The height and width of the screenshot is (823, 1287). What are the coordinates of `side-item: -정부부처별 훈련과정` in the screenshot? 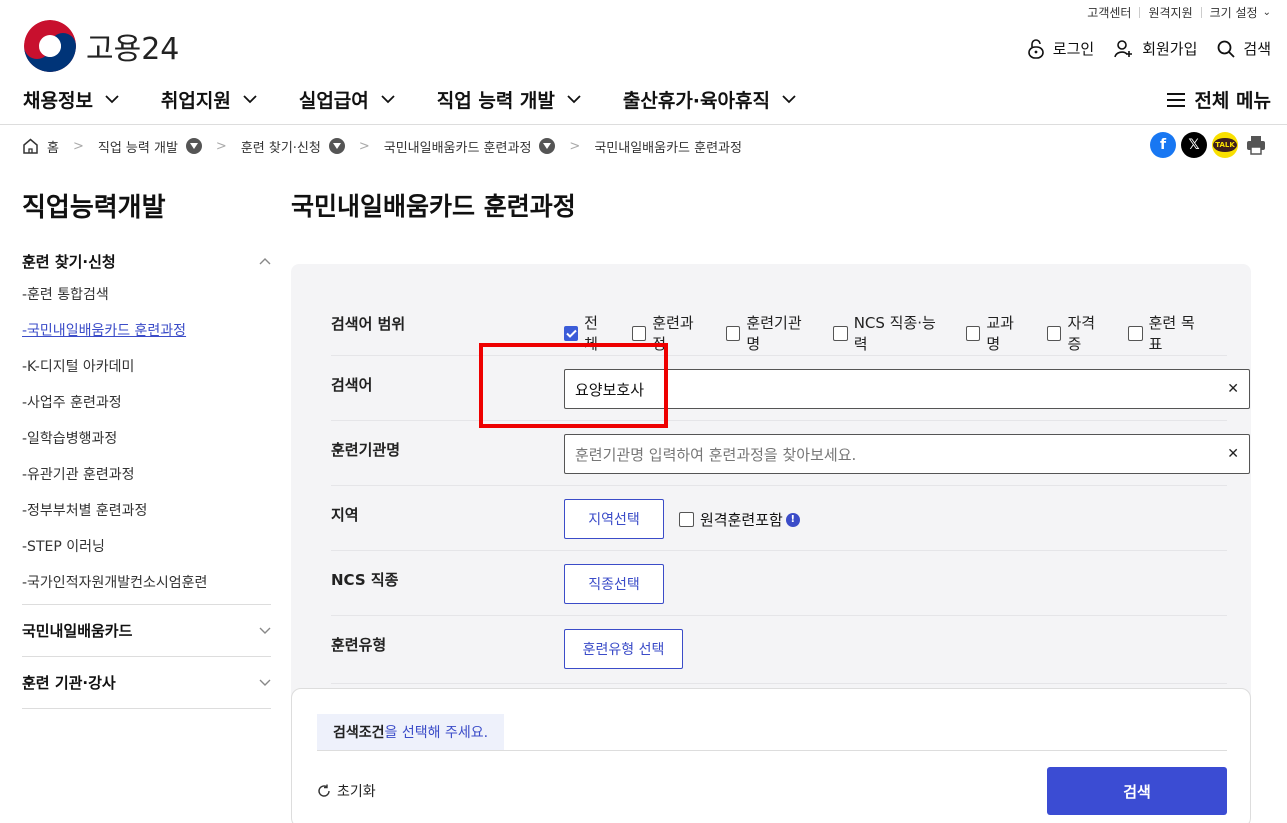 It's located at (146, 518).